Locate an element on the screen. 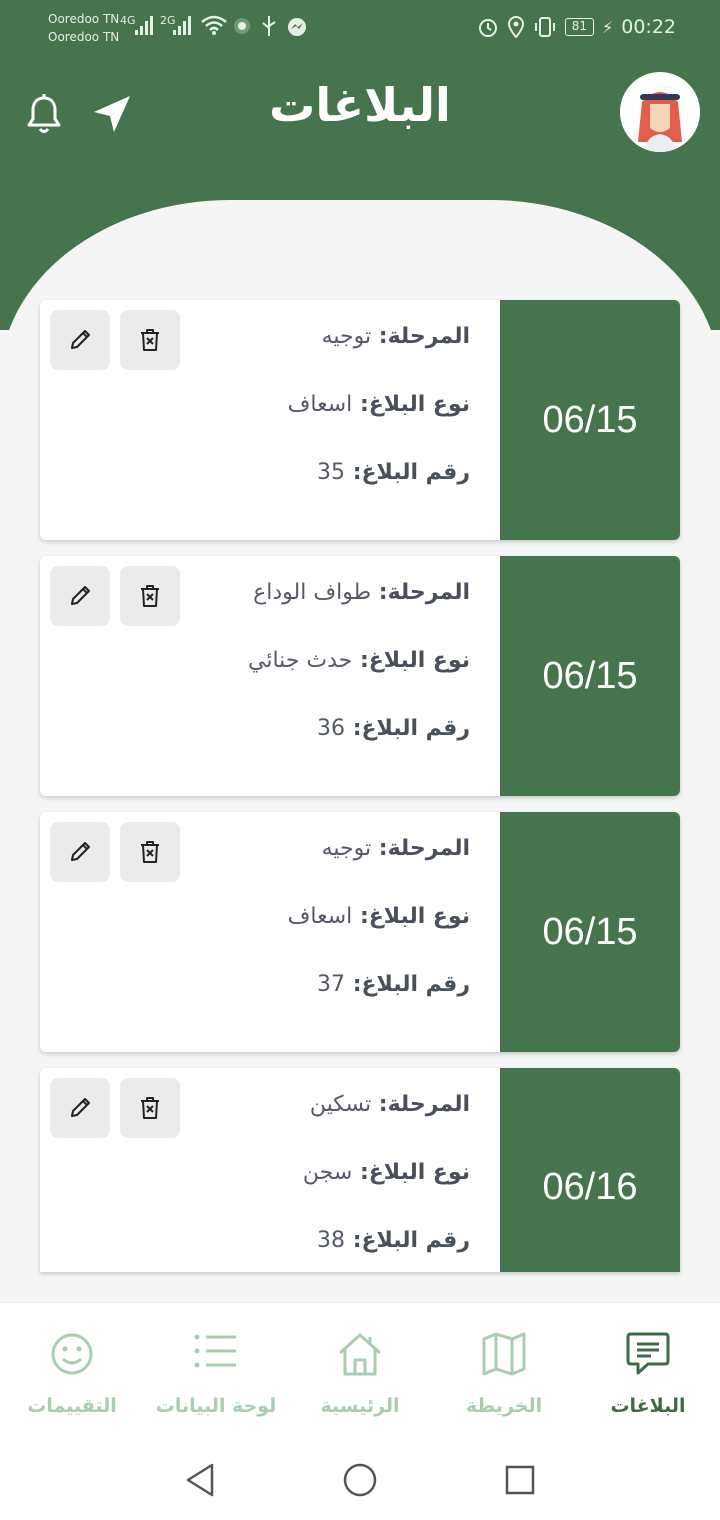 This screenshot has width=720, height=1520. vibrate-icon is located at coordinates (544, 27).